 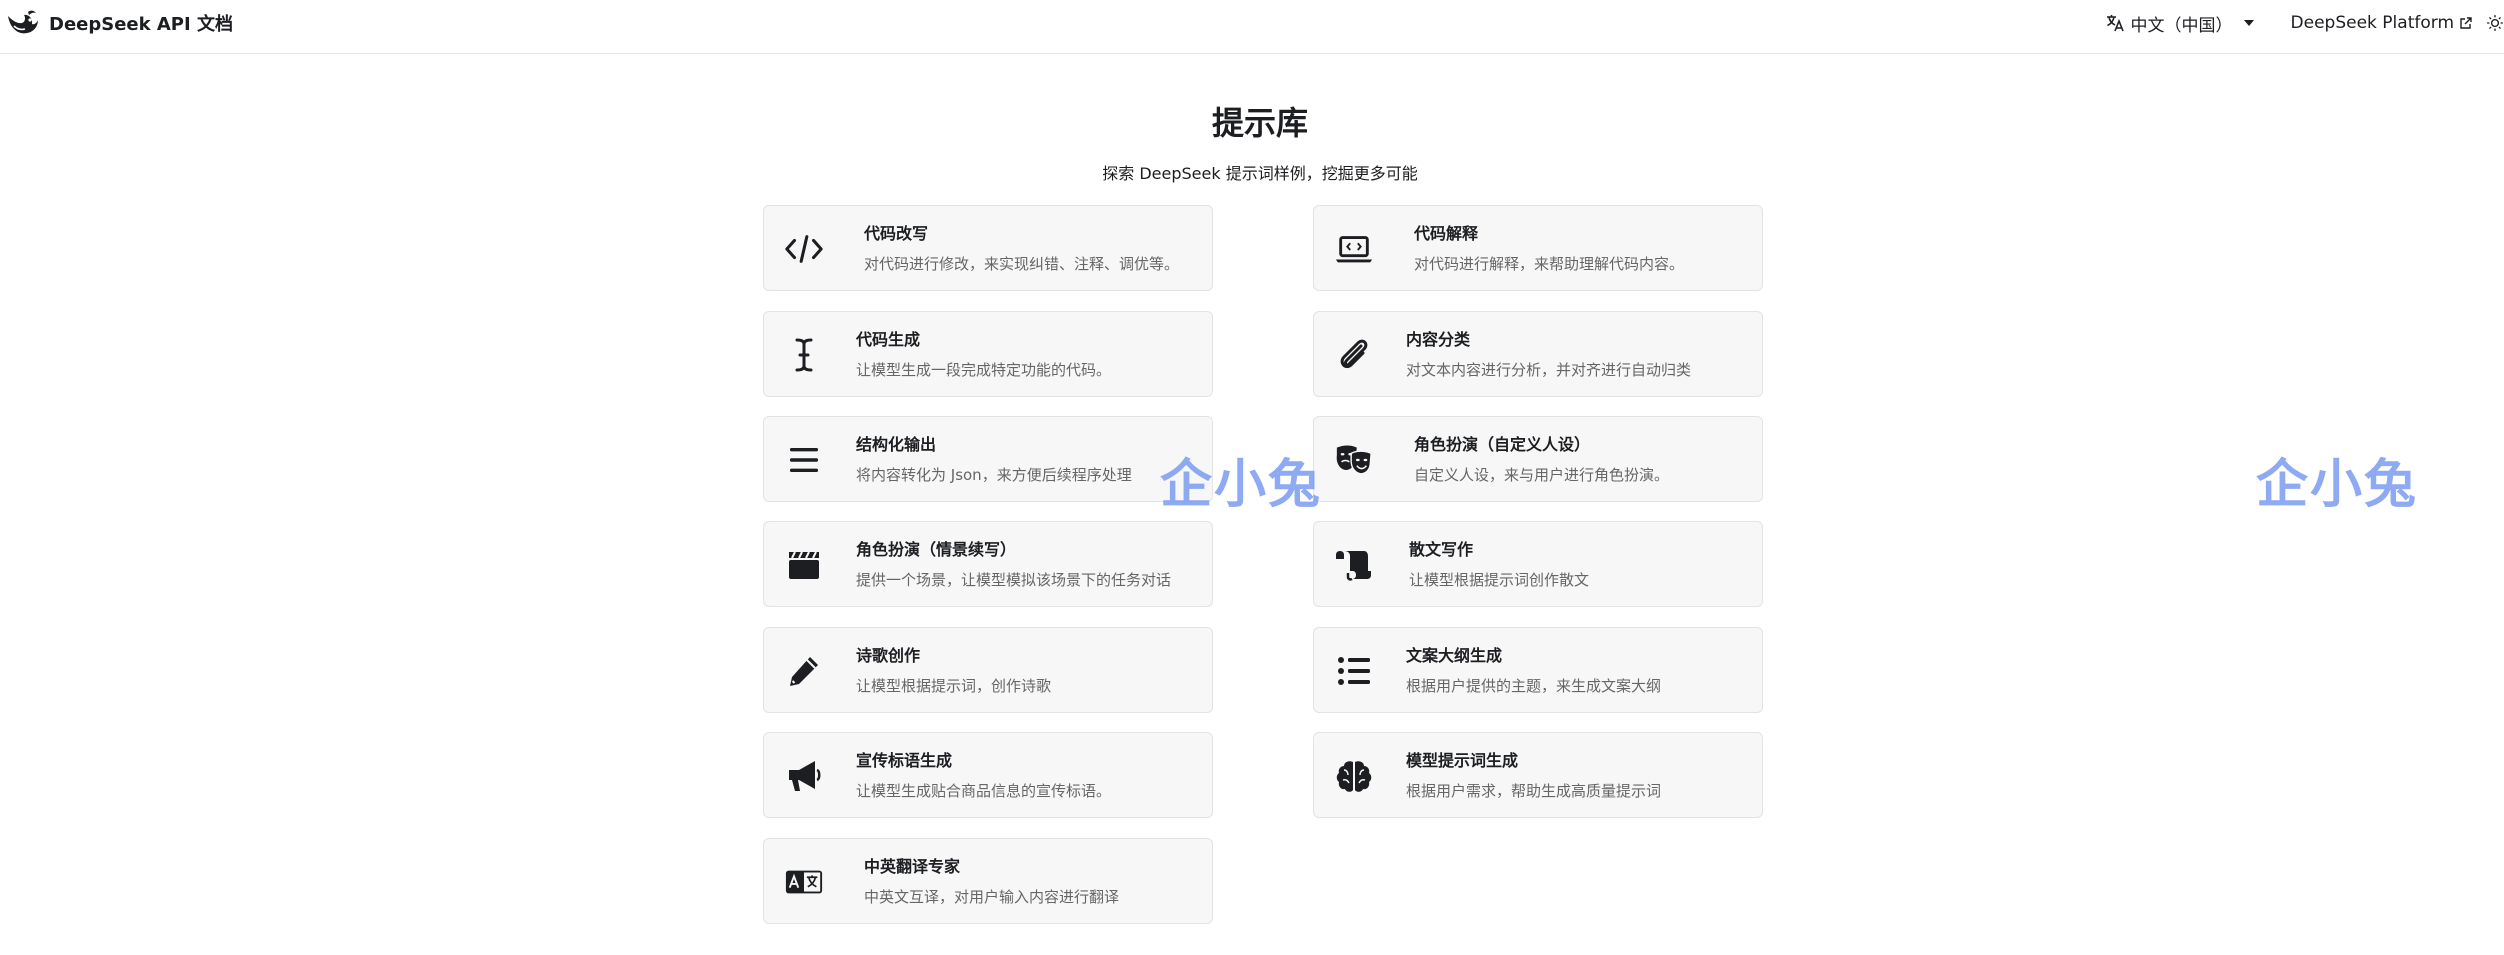 What do you see at coordinates (804, 776) in the screenshot?
I see `bullhorn-icon` at bounding box center [804, 776].